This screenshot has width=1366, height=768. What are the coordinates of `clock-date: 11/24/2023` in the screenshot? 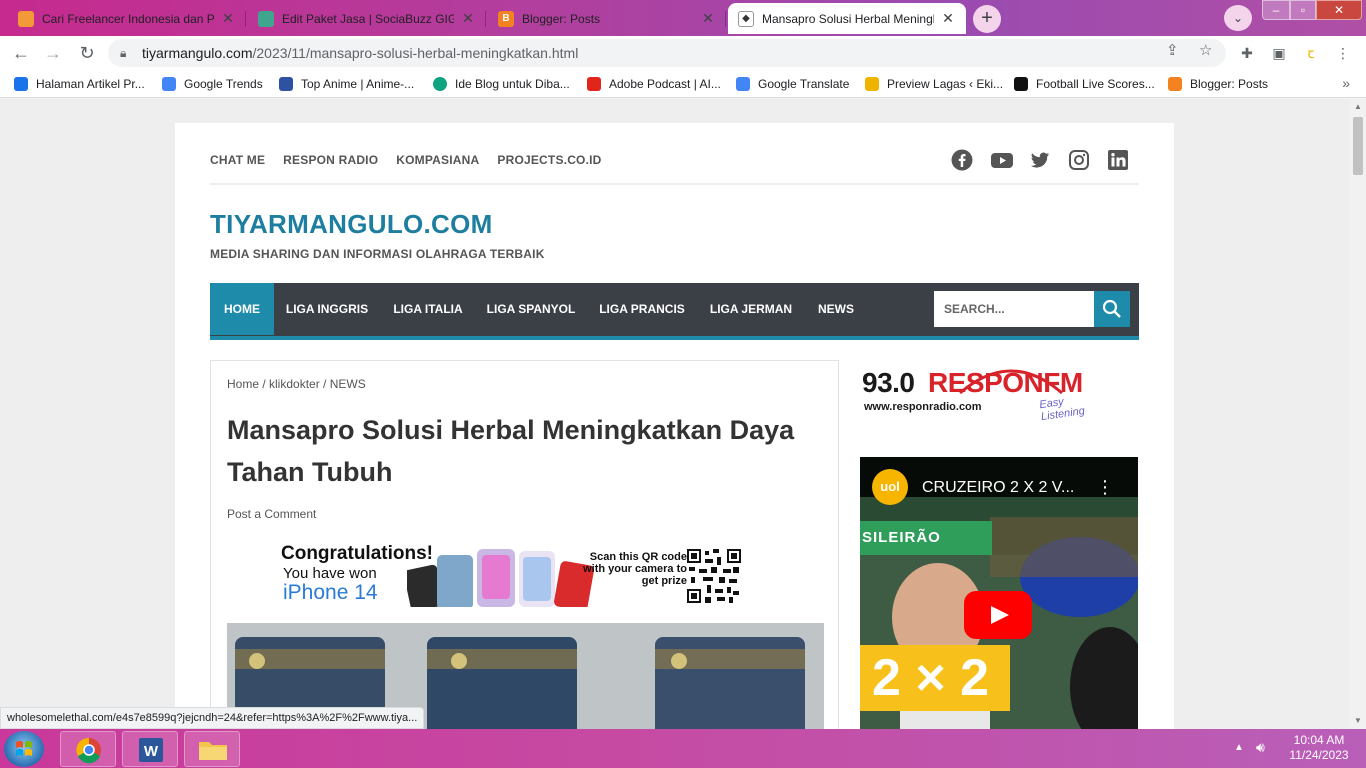 It's located at (1319, 755).